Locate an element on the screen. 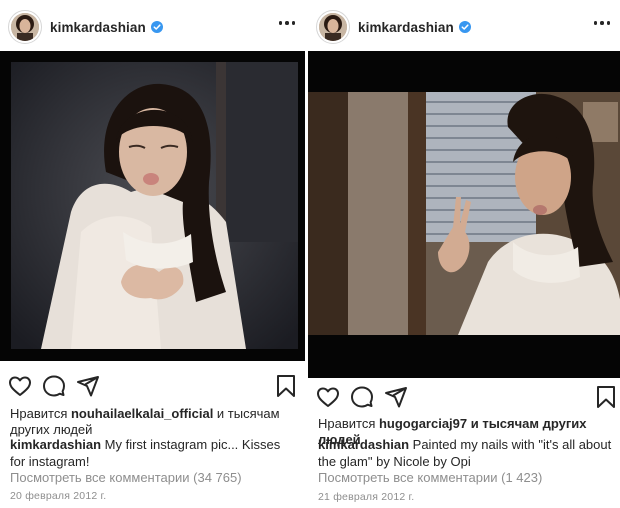 This screenshot has width=620, height=508. view-comments-link: Посмотреть все комментарии (1 423) is located at coordinates (465, 478).